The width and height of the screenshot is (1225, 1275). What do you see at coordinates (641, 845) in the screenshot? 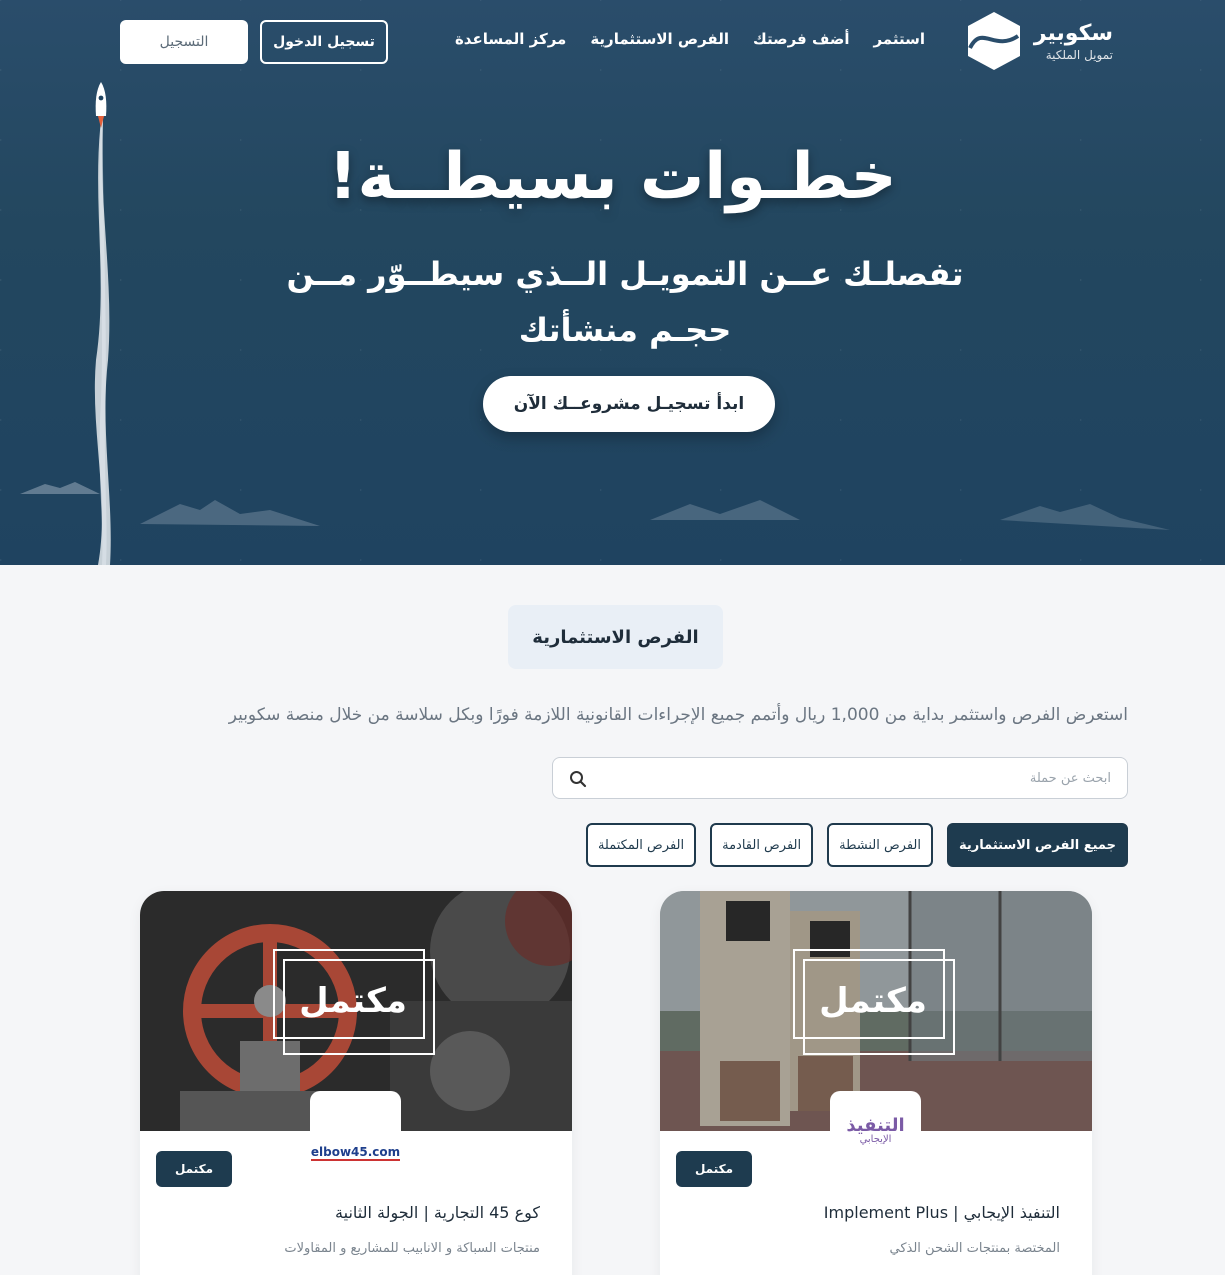
I see `filter-completed: الفرص المكتملة` at bounding box center [641, 845].